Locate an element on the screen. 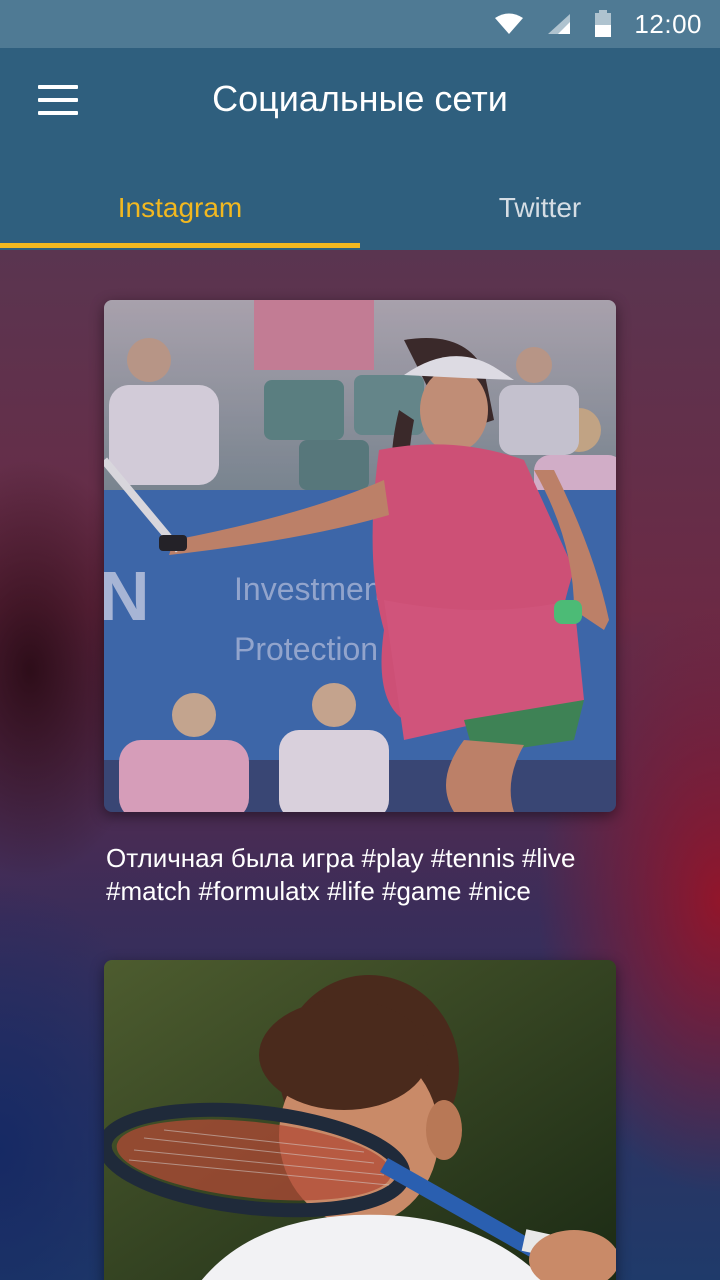 Image resolution: width=720 pixels, height=1280 pixels. tab-bar: Instagram Twitter is located at coordinates (360, 208).